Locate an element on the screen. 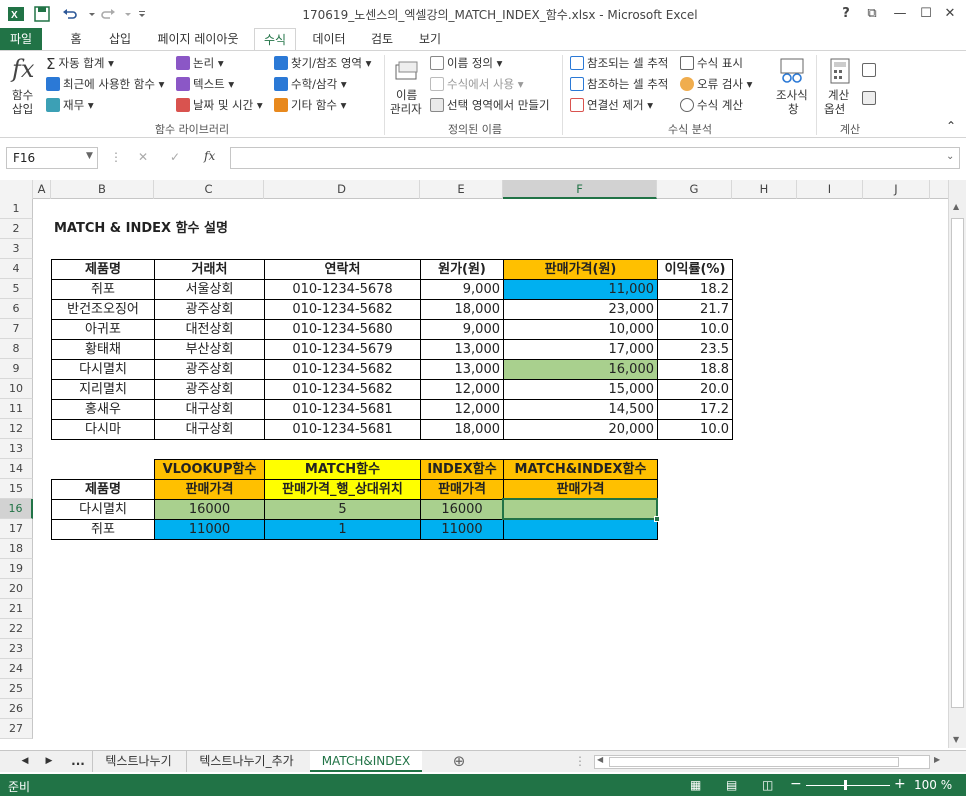 The image size is (966, 796). tab-review: 검토 is located at coordinates (382, 39).